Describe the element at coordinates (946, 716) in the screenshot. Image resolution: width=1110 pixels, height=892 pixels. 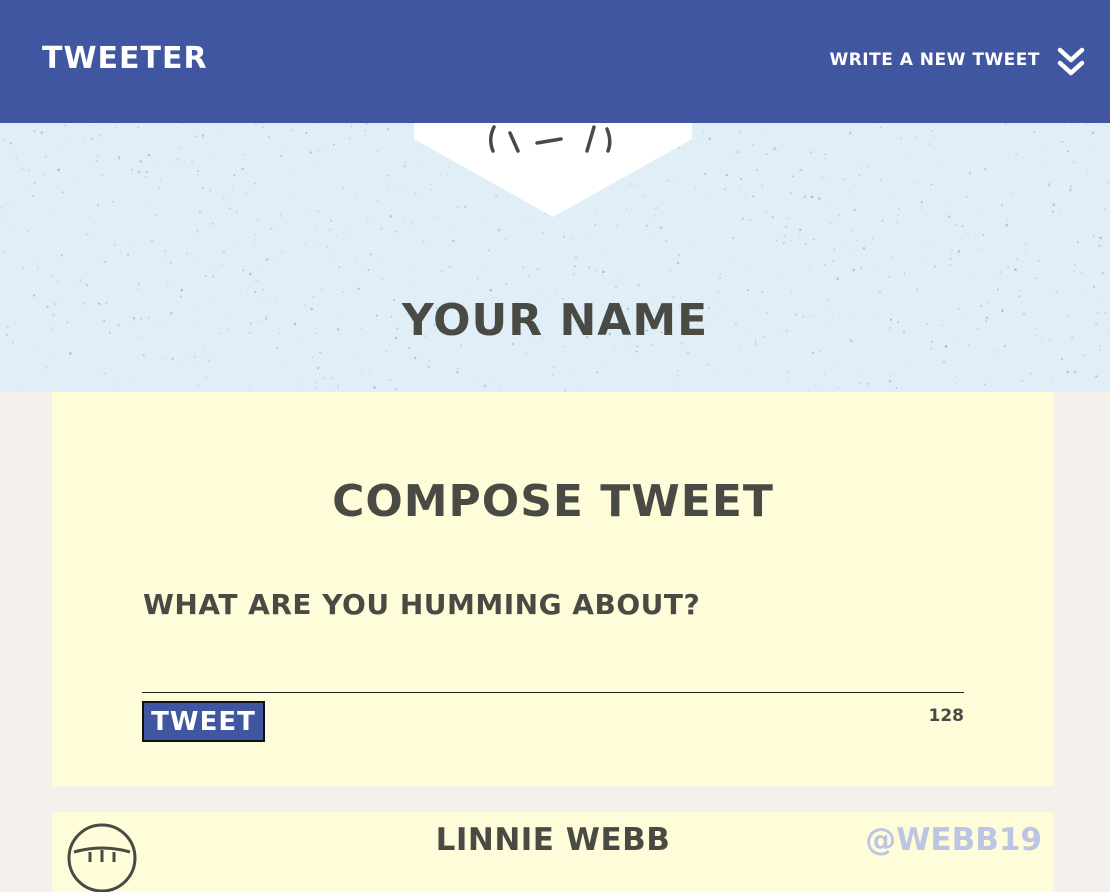
I see `character-counter: 128` at that location.